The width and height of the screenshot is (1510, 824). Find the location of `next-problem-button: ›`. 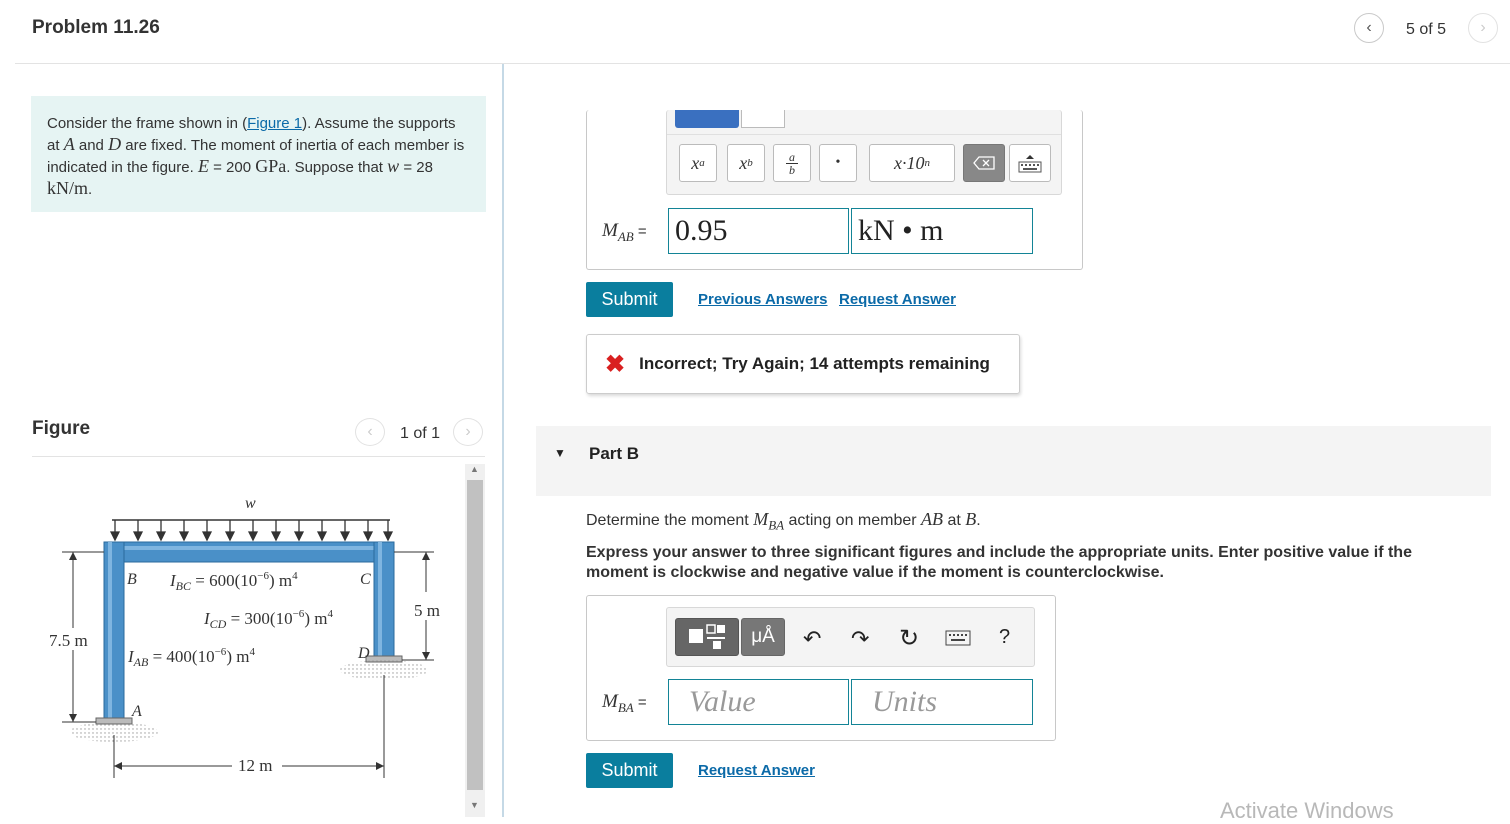

next-problem-button: › is located at coordinates (1483, 28).